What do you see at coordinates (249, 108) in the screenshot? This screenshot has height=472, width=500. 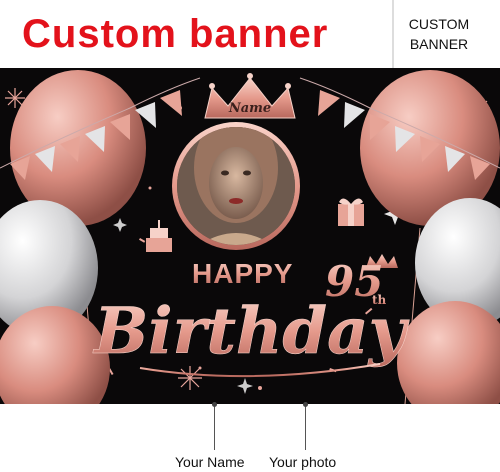 I see `crown-name-text: Name` at bounding box center [249, 108].